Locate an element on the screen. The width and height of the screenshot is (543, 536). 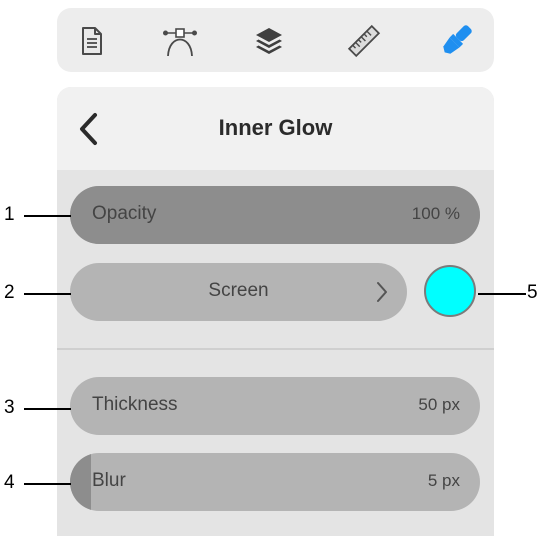
blend-mode-button: Screen is located at coordinates (238, 292).